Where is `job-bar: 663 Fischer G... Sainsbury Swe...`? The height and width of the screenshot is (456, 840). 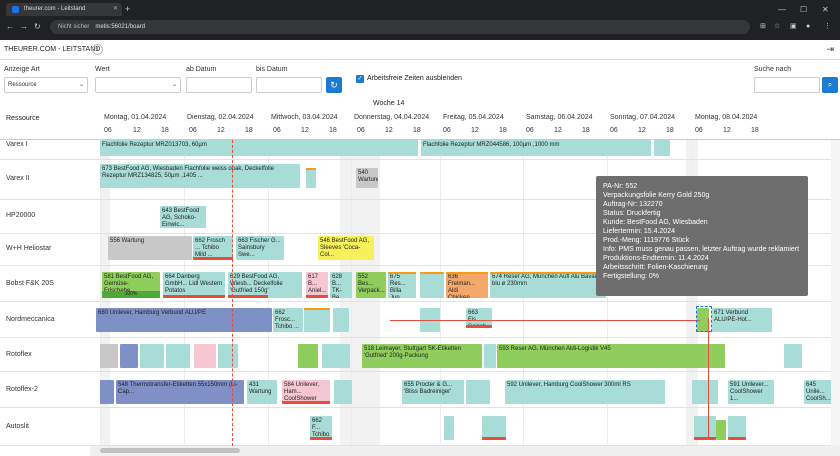
job-bar: 663 Fischer G... Sainsbury Swe... is located at coordinates (260, 248).